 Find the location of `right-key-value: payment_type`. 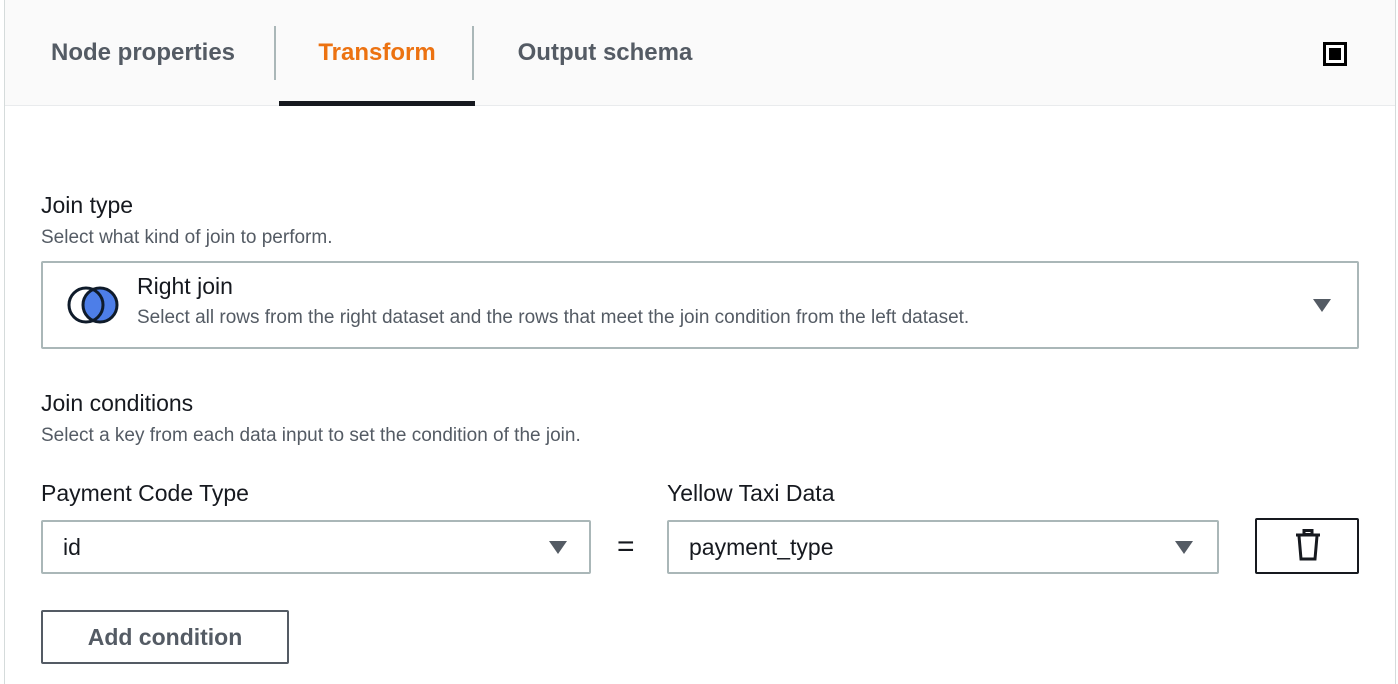

right-key-value: payment_type is located at coordinates (761, 547).